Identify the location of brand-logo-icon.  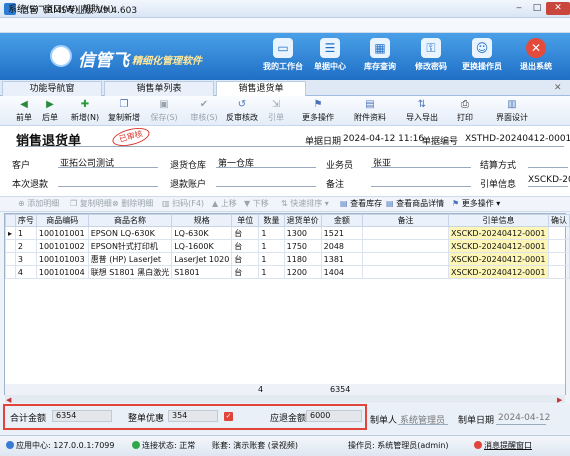
(61, 56).